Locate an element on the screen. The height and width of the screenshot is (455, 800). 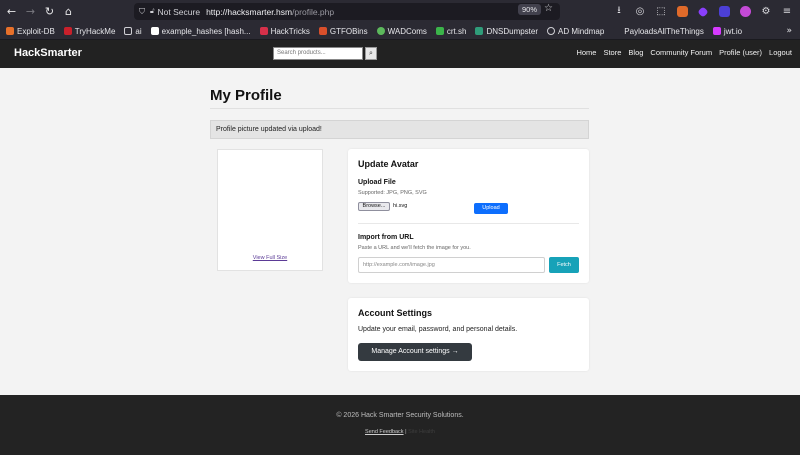
purple-diamond-extension-icon is located at coordinates (703, 12).